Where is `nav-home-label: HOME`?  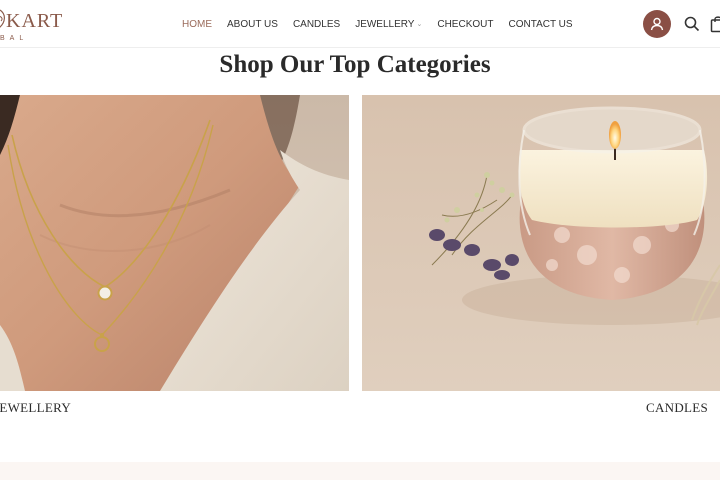
nav-home-label: HOME is located at coordinates (197, 24).